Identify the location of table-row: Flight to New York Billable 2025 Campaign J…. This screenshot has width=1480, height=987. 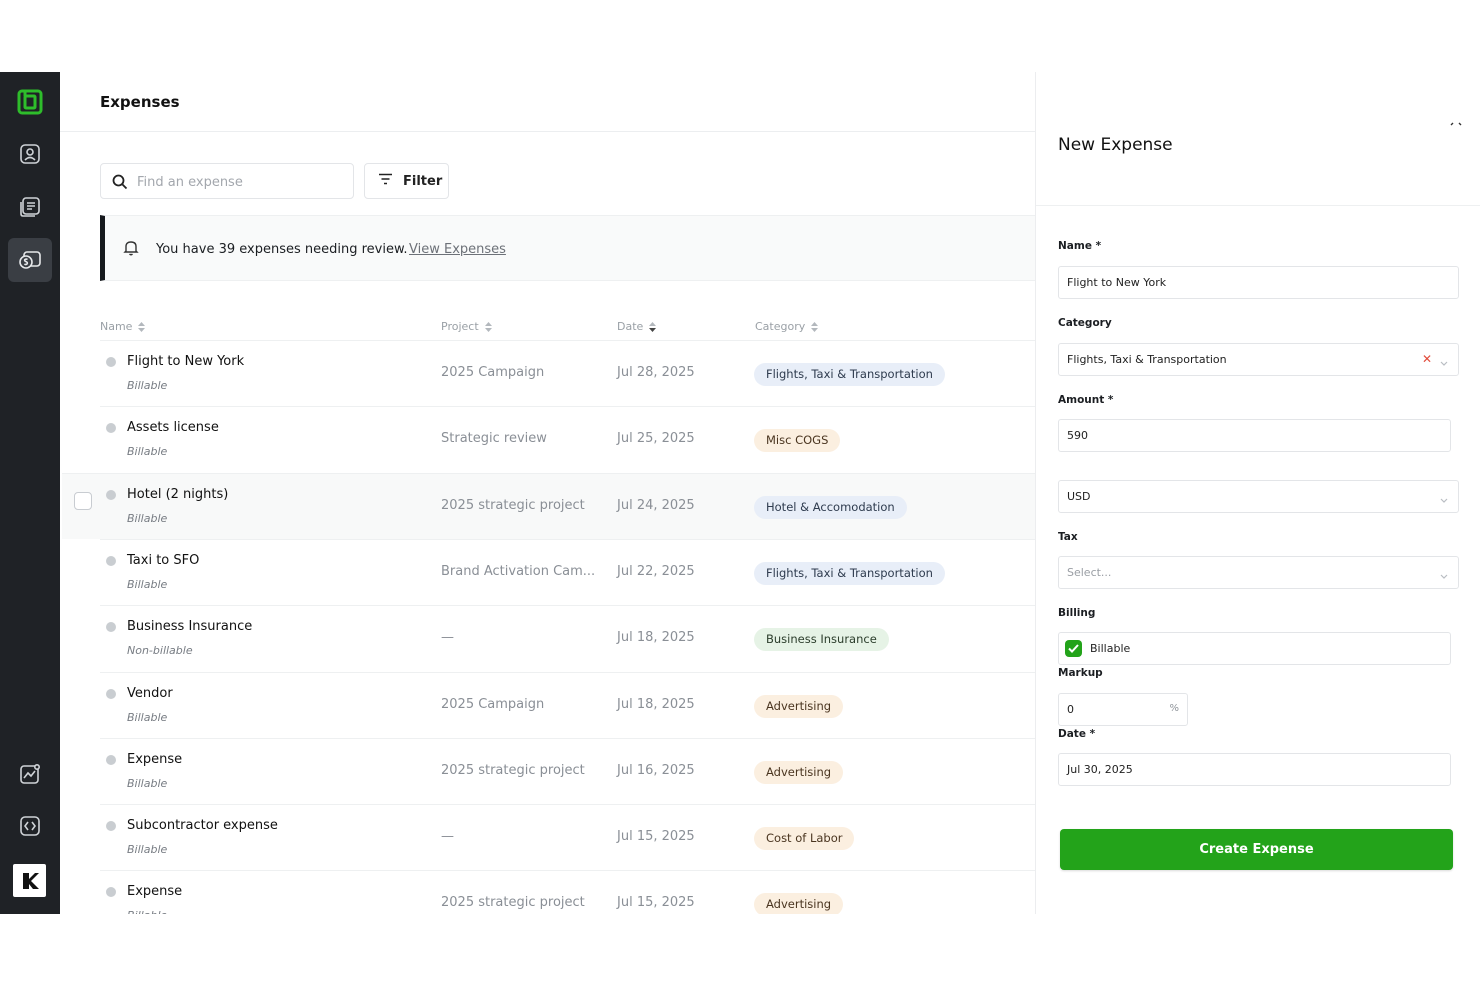
(567, 373).